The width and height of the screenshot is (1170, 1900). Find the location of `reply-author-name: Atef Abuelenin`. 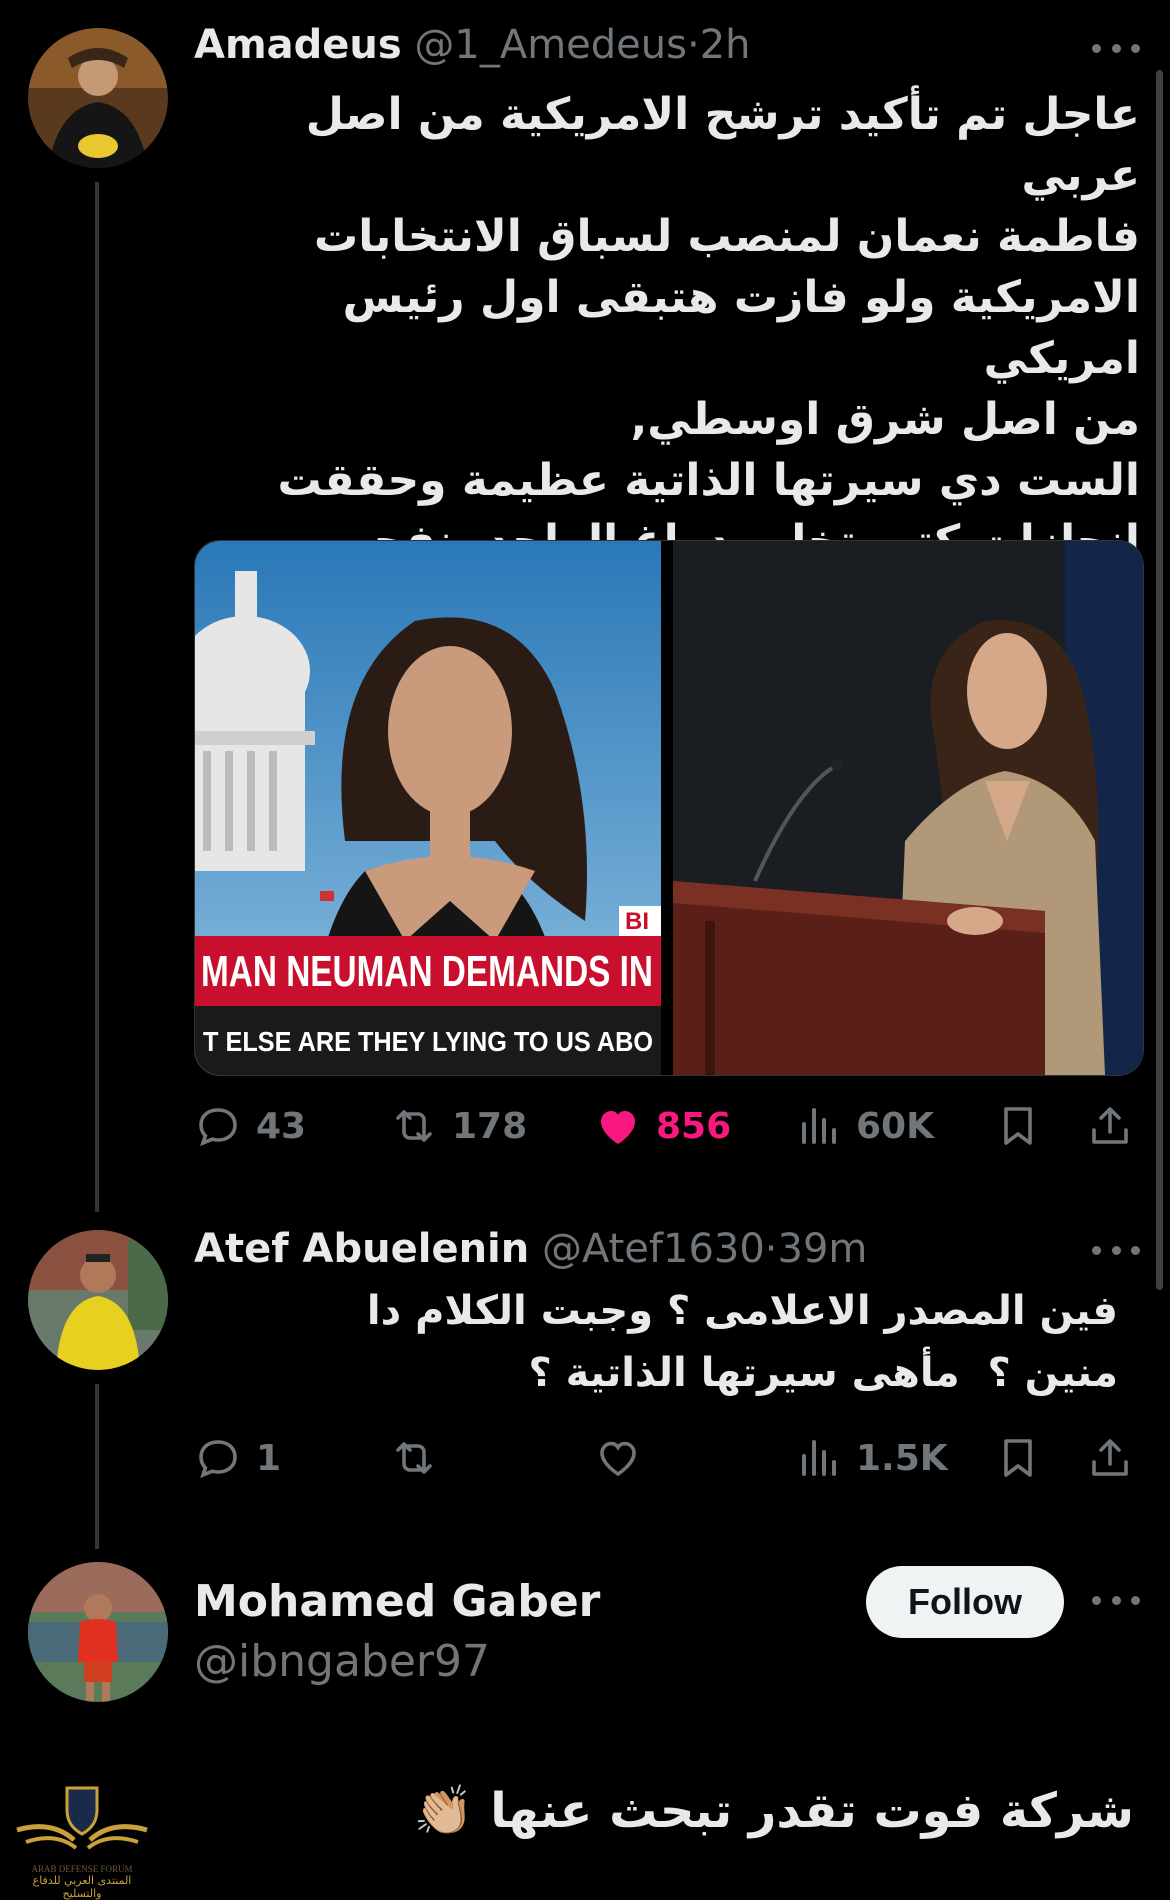

reply-author-name: Atef Abuelenin is located at coordinates (361, 1249).